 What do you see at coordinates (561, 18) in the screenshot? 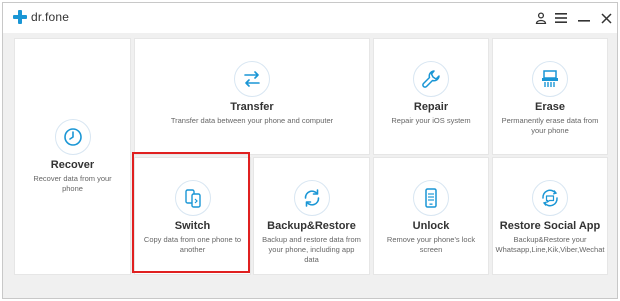
I see `hamburger-icon` at bounding box center [561, 18].